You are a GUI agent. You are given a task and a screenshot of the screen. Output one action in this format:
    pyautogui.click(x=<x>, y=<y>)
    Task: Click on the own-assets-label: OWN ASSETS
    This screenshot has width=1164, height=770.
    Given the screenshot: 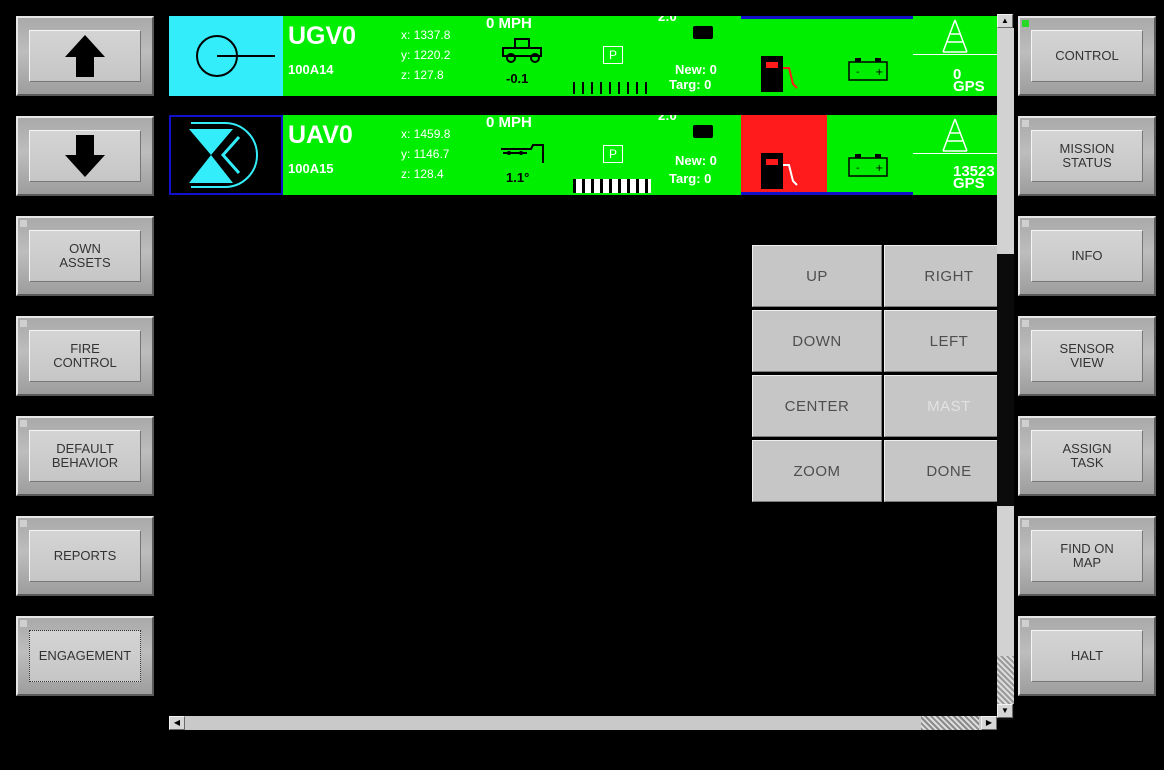 What is the action you would take?
    pyautogui.click(x=85, y=256)
    